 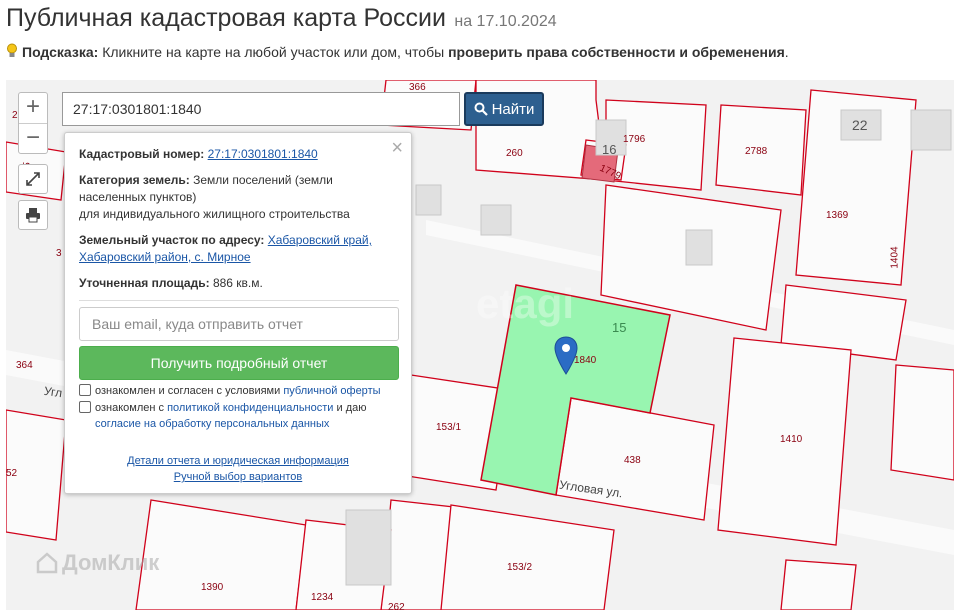 What do you see at coordinates (12, 50) in the screenshot?
I see `lightbulb-icon` at bounding box center [12, 50].